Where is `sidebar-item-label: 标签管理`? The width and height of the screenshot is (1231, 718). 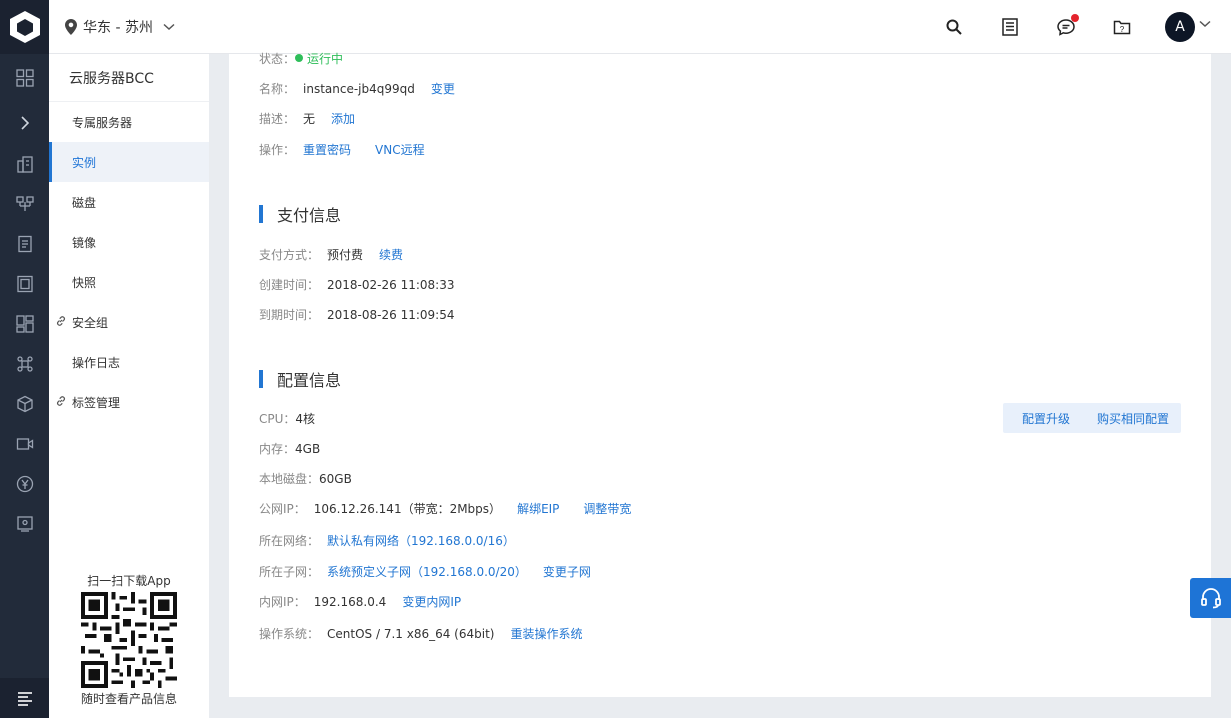
sidebar-item-label: 标签管理 is located at coordinates (96, 402).